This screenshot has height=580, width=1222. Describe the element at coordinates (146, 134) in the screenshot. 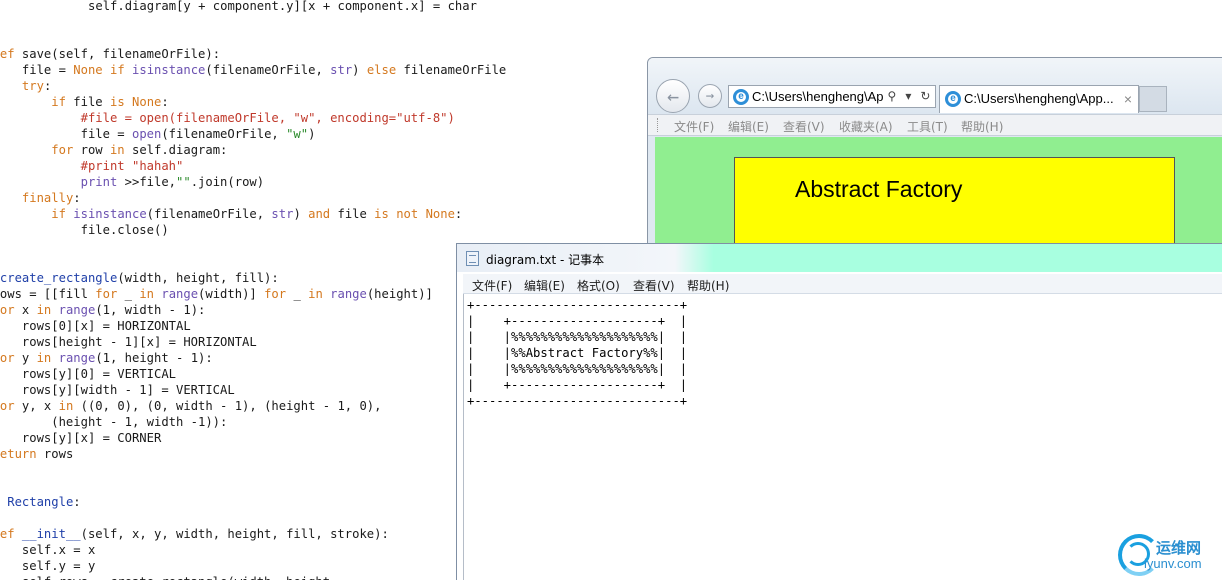

I see `code-token: open` at that location.